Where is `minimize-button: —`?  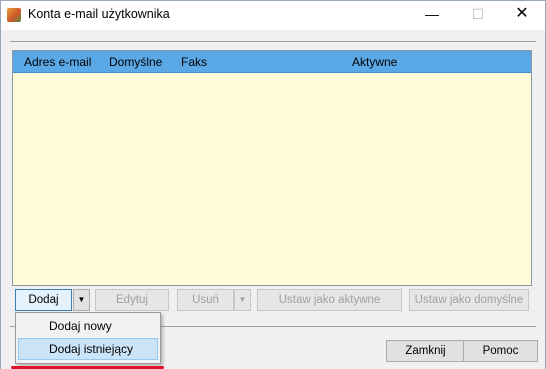 minimize-button: — is located at coordinates (432, 15).